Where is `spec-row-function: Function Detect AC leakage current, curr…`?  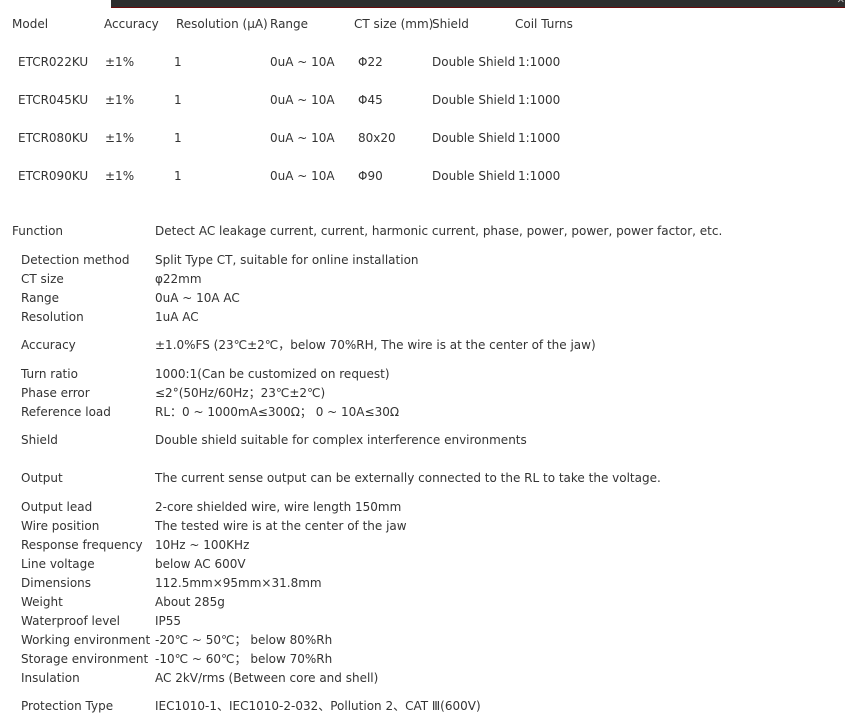
spec-row-function: Function Detect AC leakage current, curr… is located at coordinates (422, 231).